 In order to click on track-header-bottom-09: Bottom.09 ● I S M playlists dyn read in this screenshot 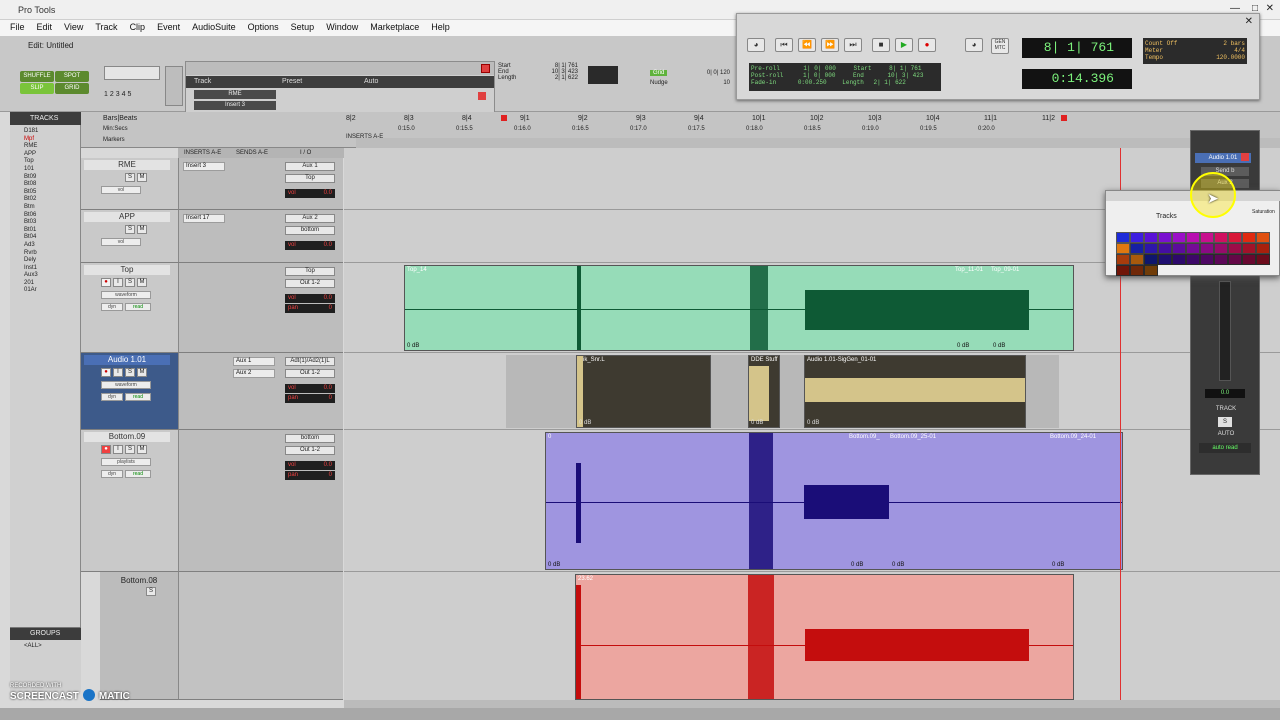, I will do `click(129, 501)`.